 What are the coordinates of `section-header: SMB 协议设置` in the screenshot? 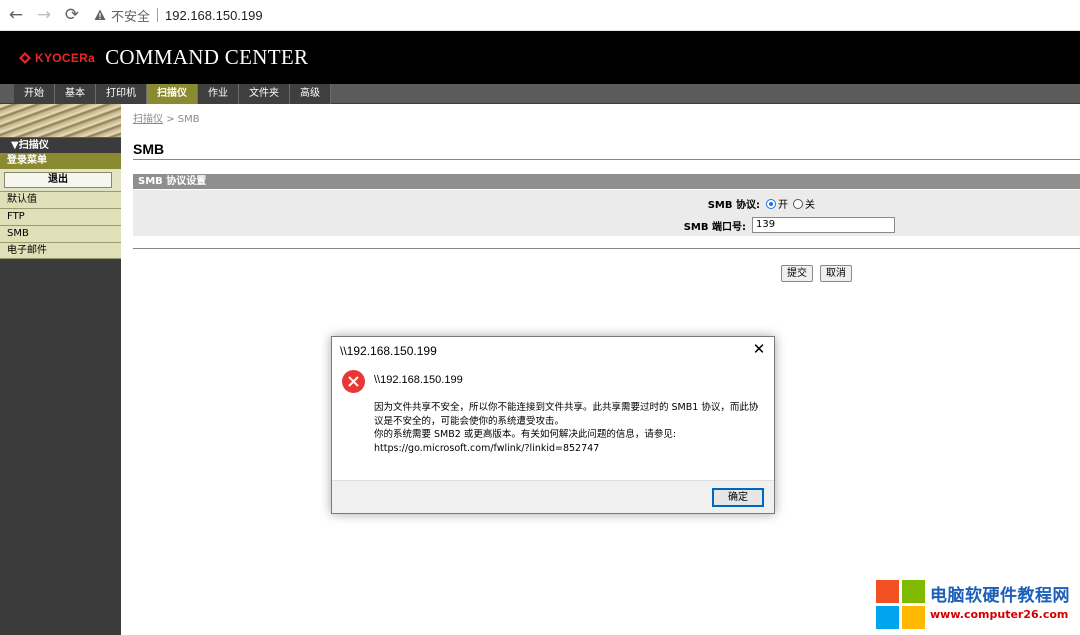 It's located at (606, 181).